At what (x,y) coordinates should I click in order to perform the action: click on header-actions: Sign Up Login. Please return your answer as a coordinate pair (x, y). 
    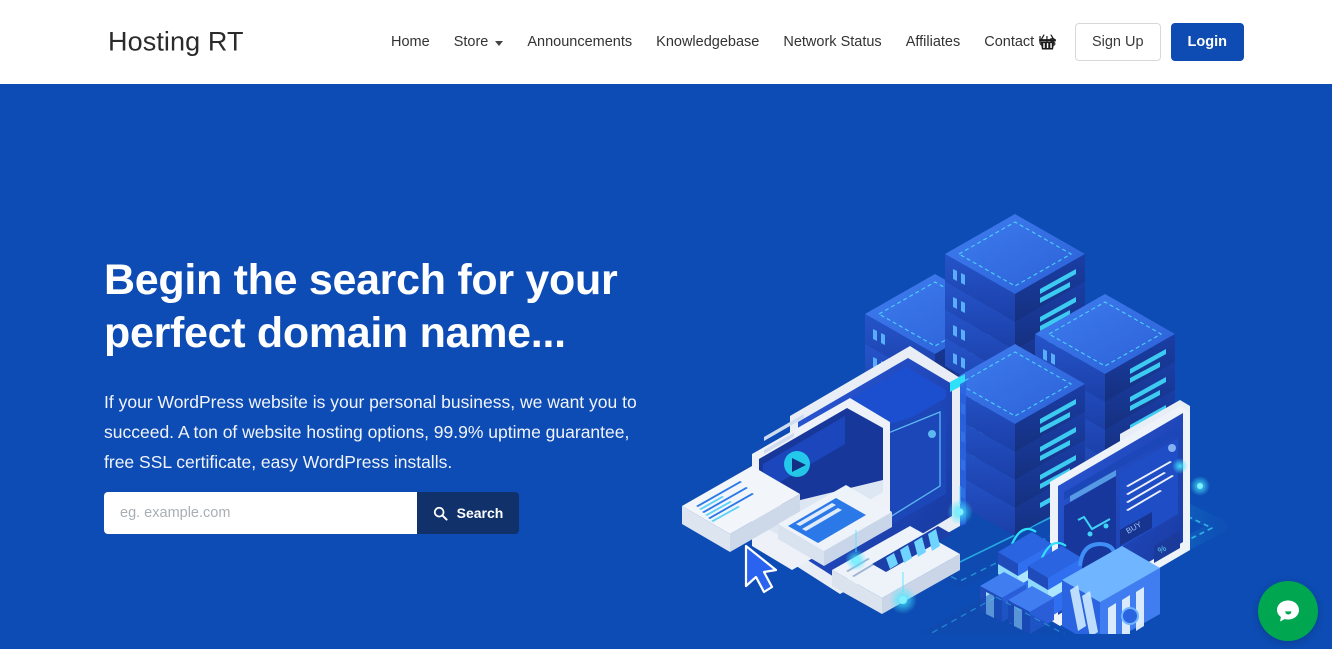
    Looking at the image, I should click on (1138, 42).